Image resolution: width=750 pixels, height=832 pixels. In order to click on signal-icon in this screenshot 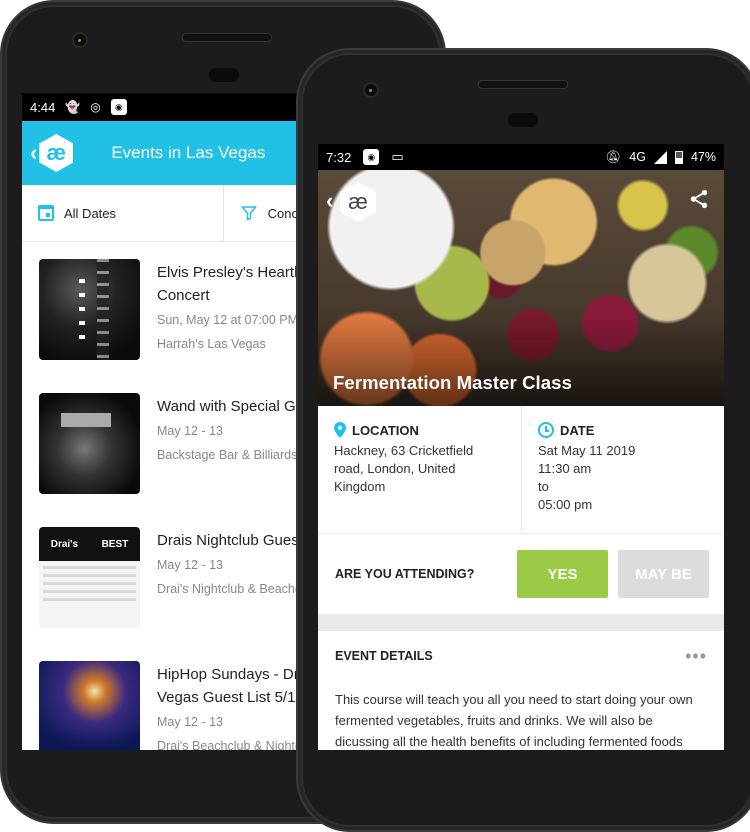, I will do `click(660, 157)`.